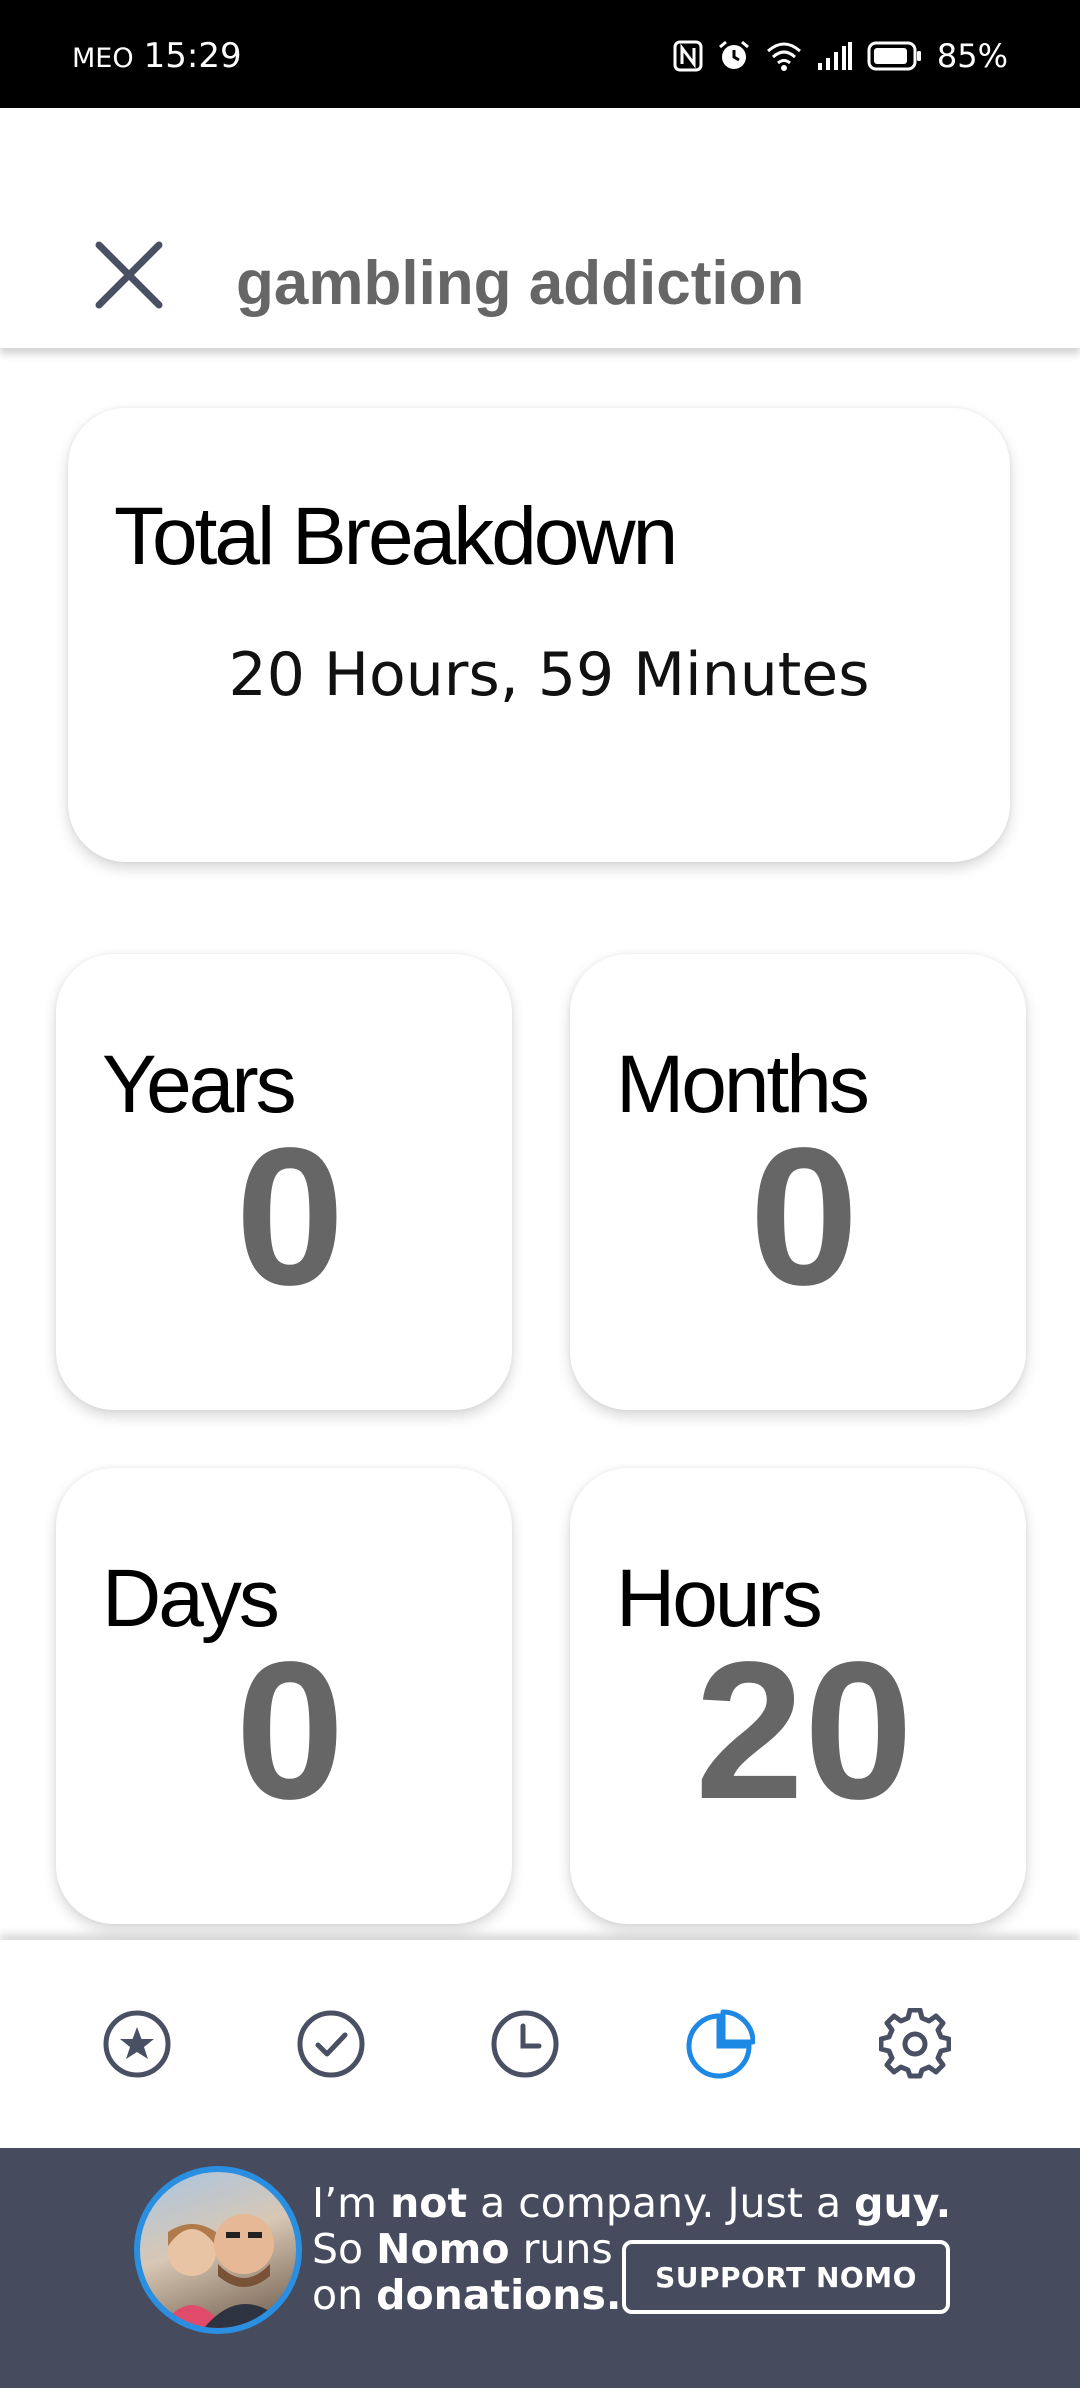 This screenshot has height=2388, width=1080. Describe the element at coordinates (192, 56) in the screenshot. I see `clock: 15:29` at that location.